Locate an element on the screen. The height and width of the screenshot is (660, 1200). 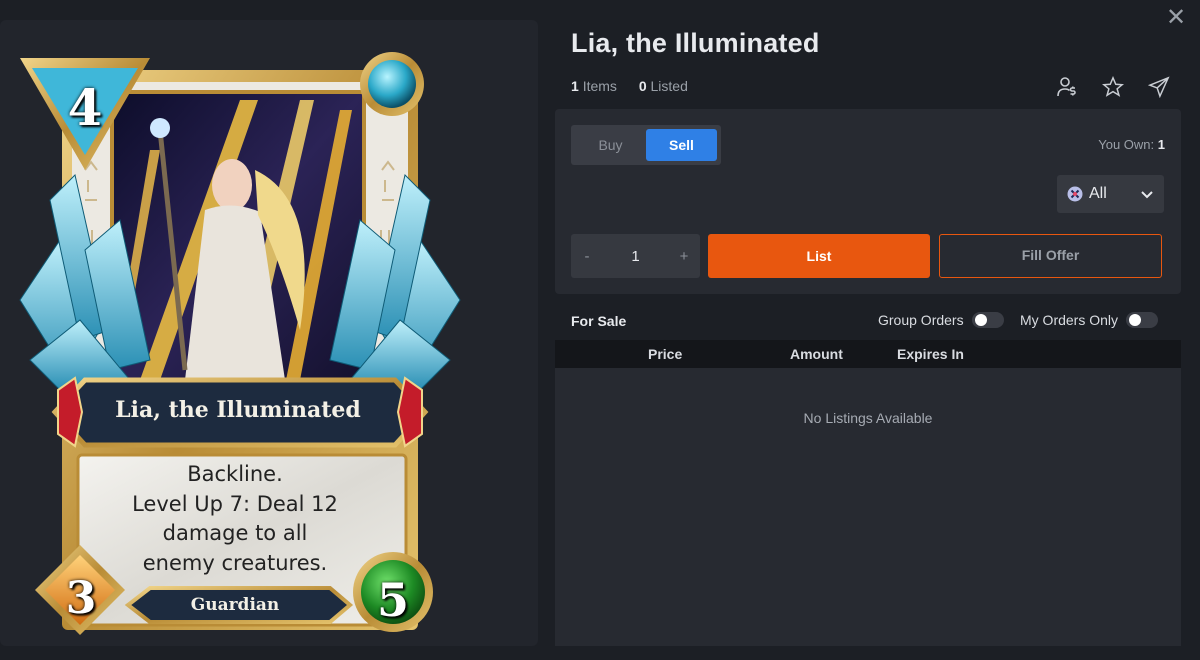
card-name: Lia, the Illuminated is located at coordinates (238, 410).